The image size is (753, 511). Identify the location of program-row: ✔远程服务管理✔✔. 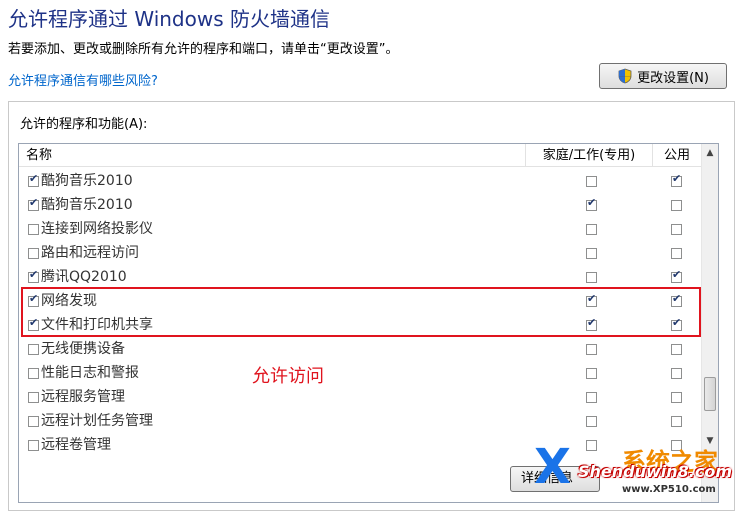
(360, 397).